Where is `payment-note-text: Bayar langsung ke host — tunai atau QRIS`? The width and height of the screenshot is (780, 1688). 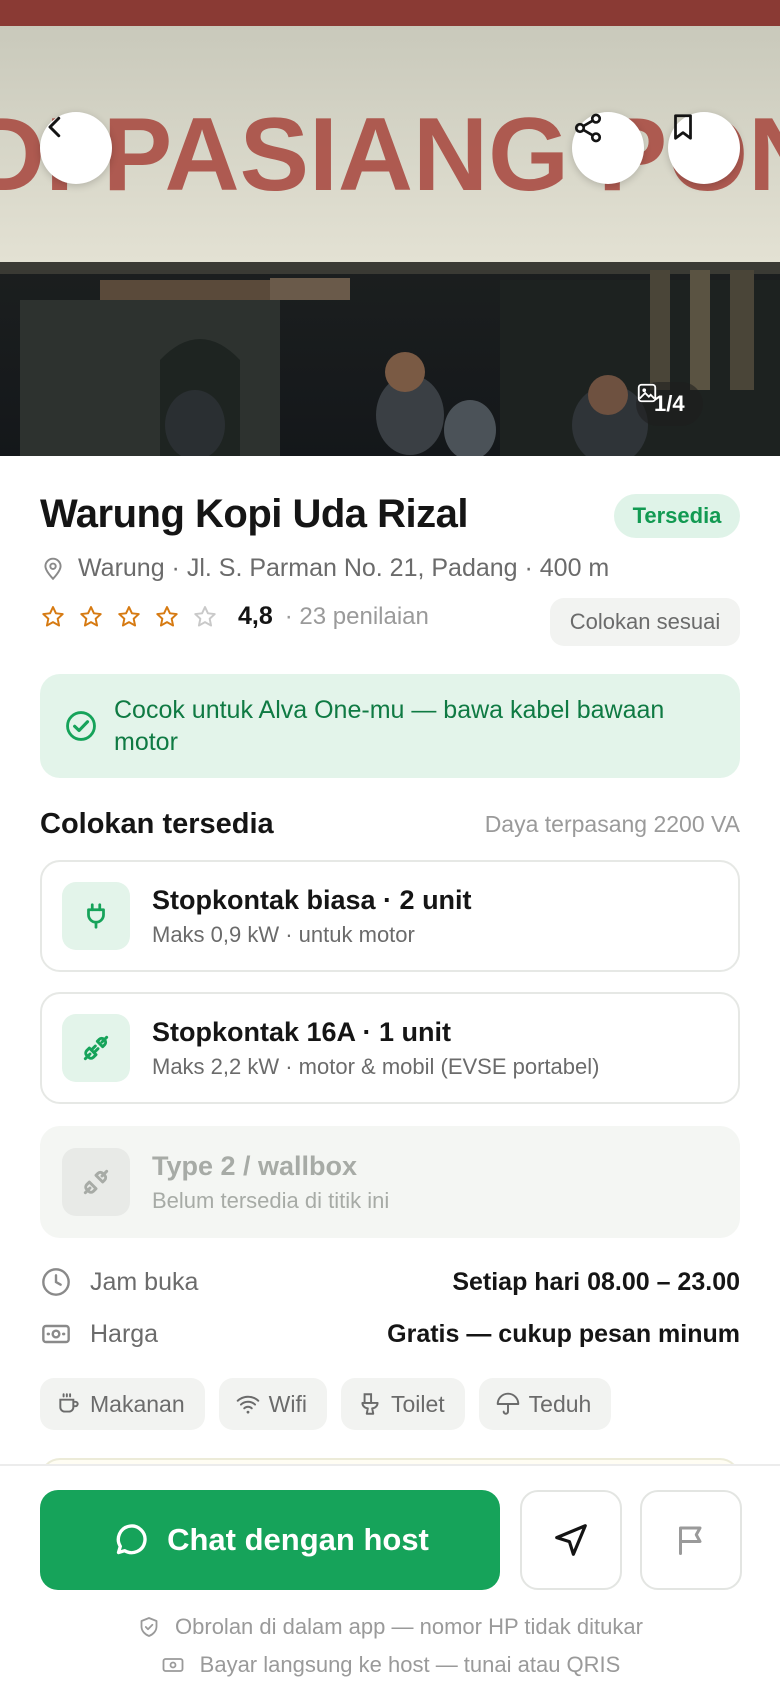 payment-note-text: Bayar langsung ke host — tunai atau QRIS is located at coordinates (410, 1664).